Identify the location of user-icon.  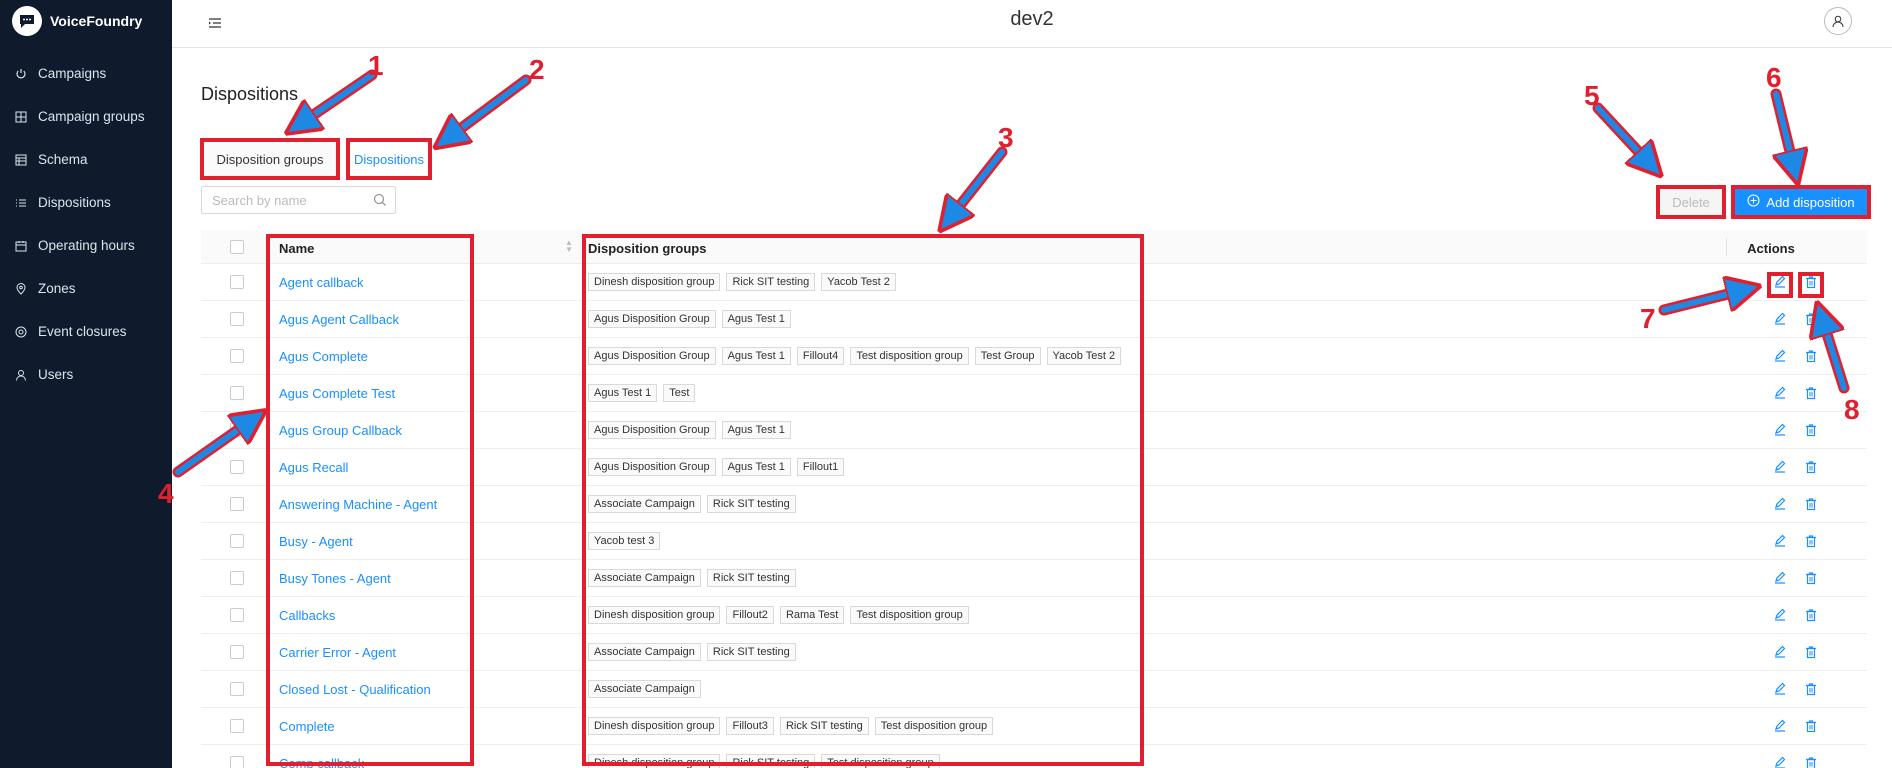
(21, 375).